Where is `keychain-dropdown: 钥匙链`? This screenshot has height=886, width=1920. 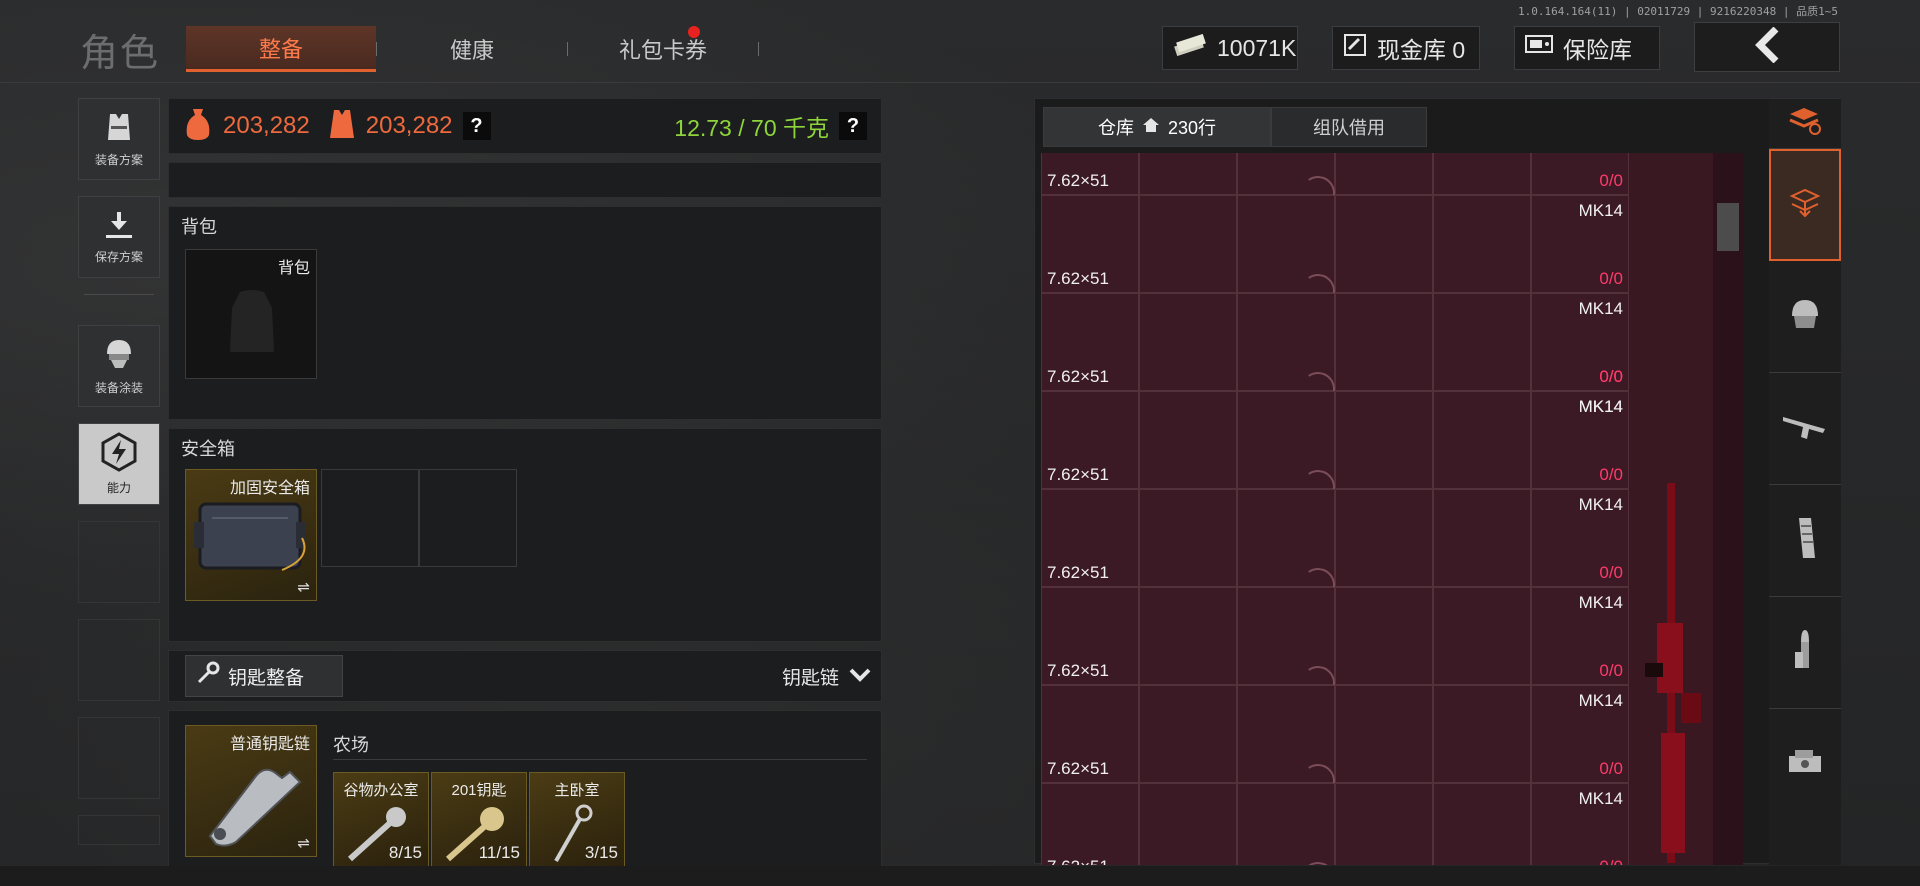
keychain-dropdown: 钥匙链 is located at coordinates (826, 676).